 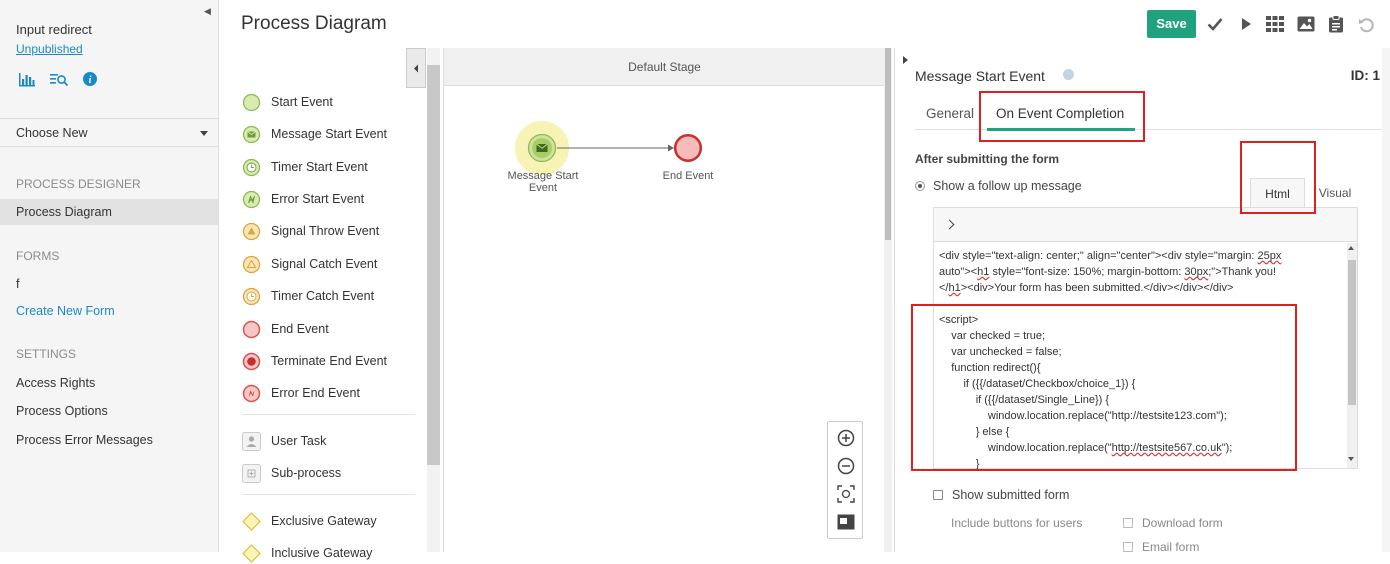 I want to click on fit-screen-icon, so click(x=846, y=494).